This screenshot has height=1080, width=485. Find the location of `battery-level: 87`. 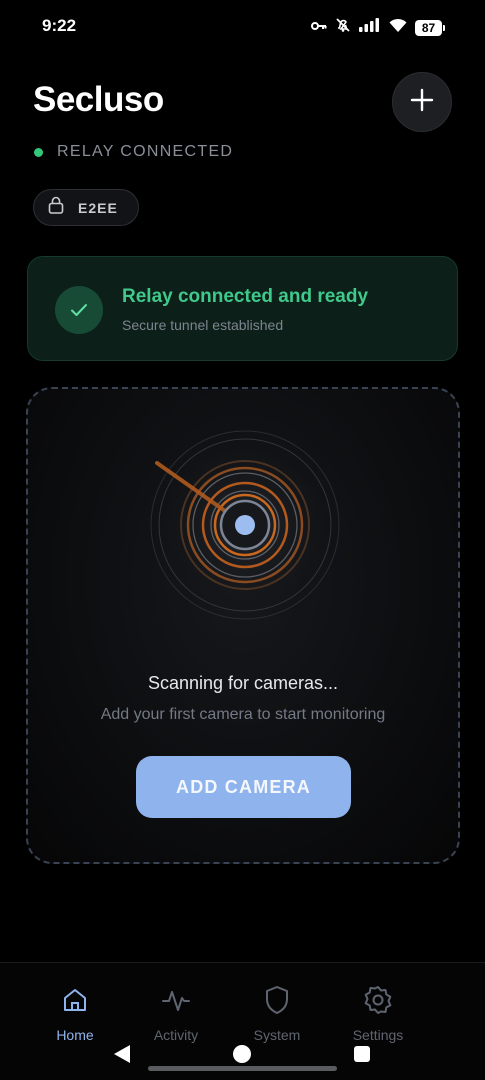

battery-level: 87 is located at coordinates (428, 27).